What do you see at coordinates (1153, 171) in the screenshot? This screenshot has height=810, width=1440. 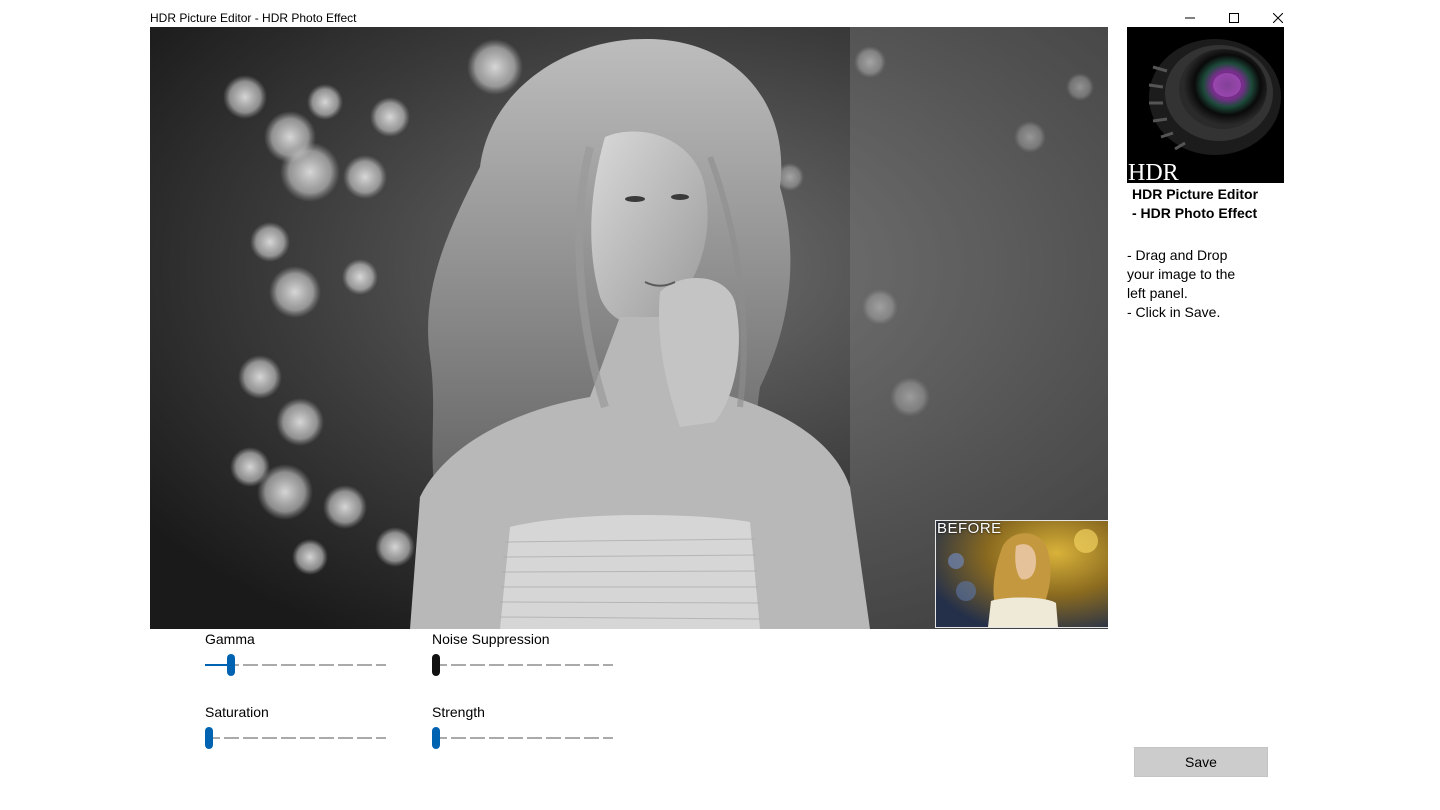 I see `logo-text: HDR` at bounding box center [1153, 171].